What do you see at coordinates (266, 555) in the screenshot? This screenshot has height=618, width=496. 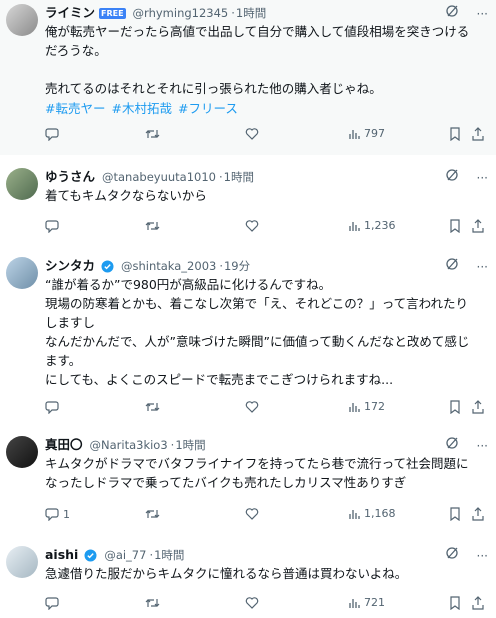 I see `tweet-header: aishi @ai_77·1時間 ···` at bounding box center [266, 555].